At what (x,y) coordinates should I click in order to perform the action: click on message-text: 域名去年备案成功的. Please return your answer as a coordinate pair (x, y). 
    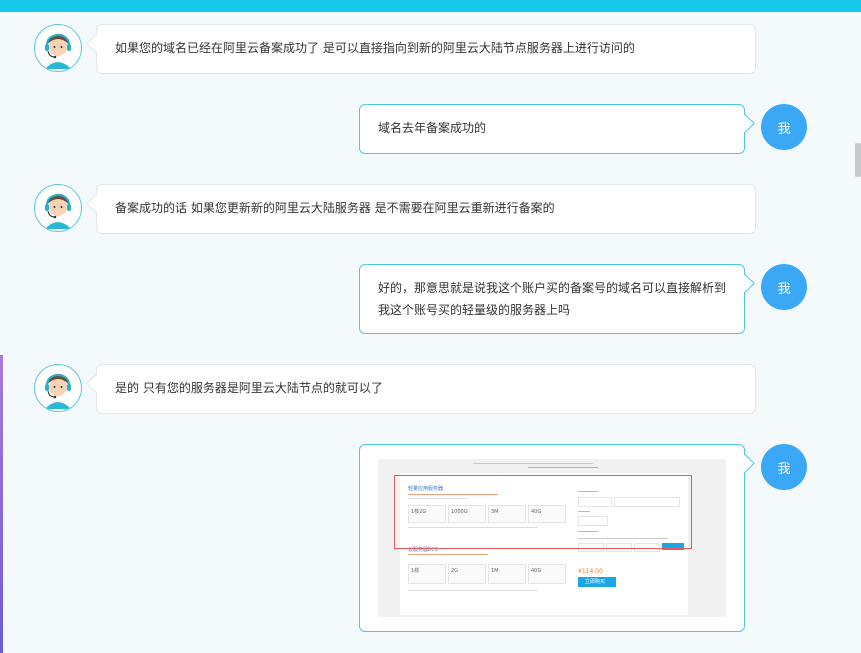
    Looking at the image, I should click on (432, 128).